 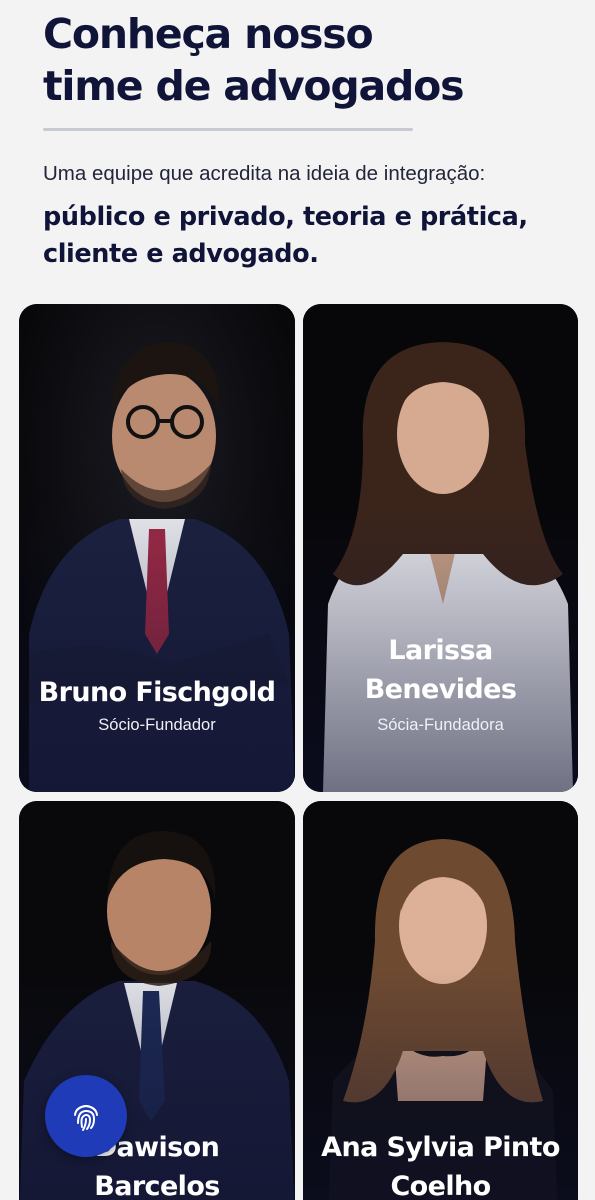 I want to click on member-name-line-2: Benevides, so click(x=440, y=689).